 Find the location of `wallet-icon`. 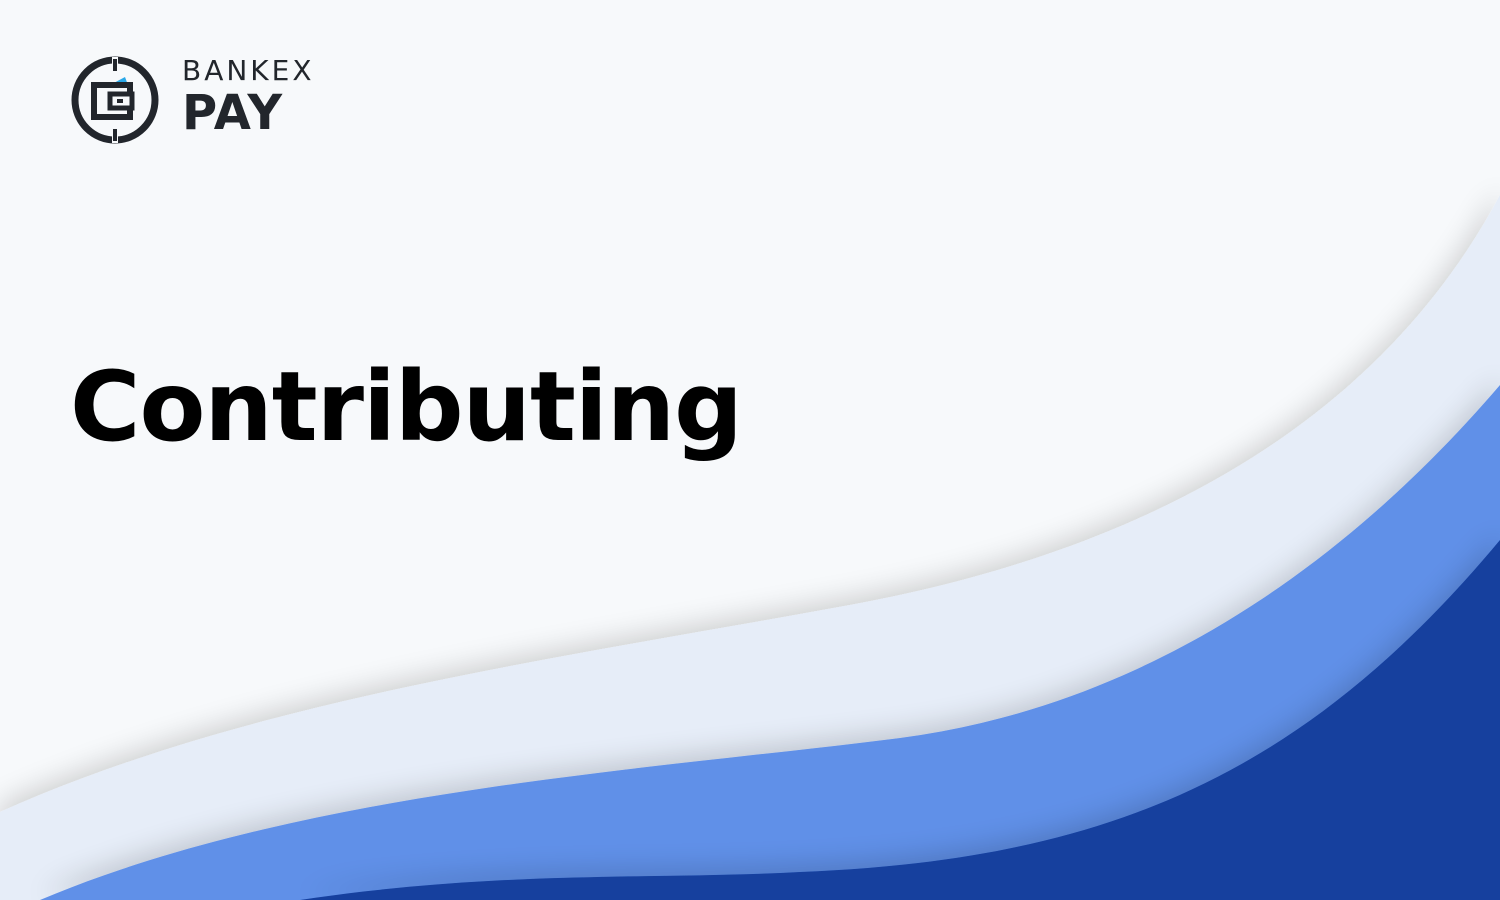

wallet-icon is located at coordinates (115, 100).